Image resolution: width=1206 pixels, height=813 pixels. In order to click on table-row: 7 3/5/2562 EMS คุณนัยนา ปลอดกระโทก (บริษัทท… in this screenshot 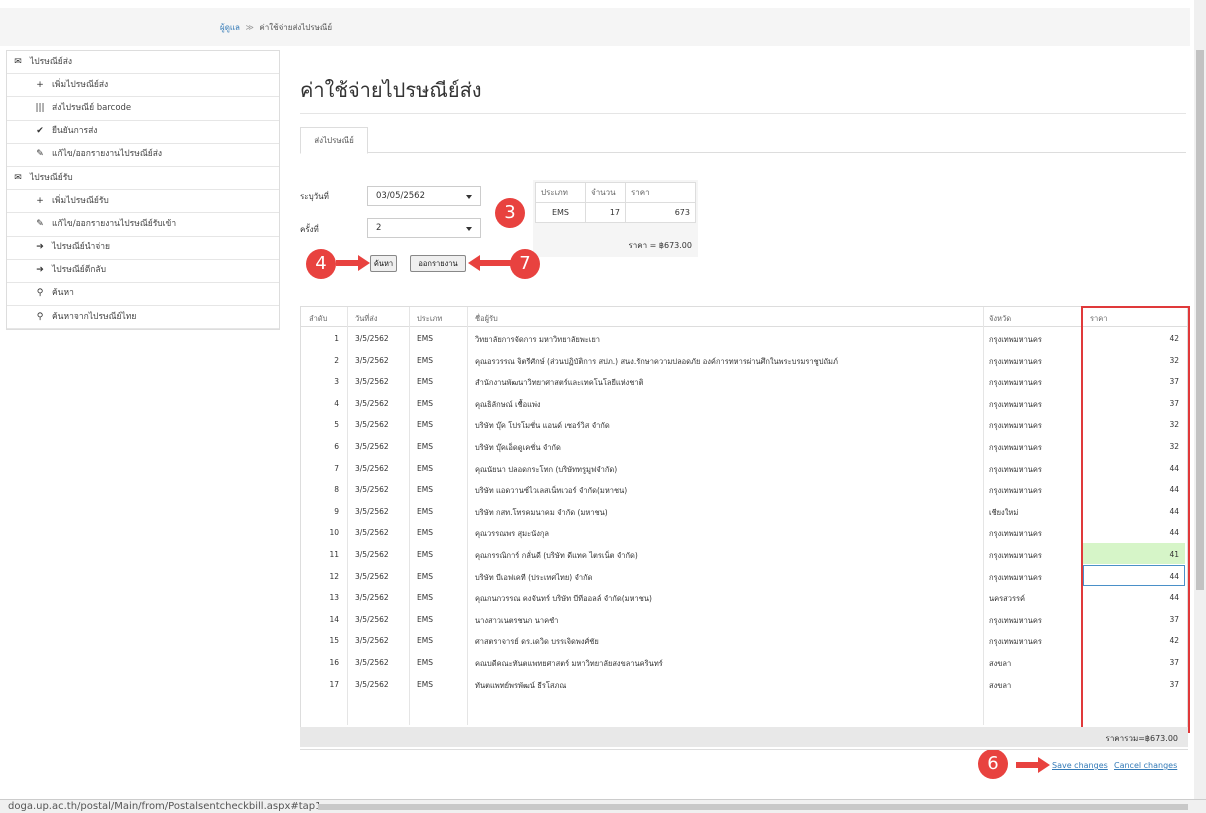, I will do `click(744, 468)`.